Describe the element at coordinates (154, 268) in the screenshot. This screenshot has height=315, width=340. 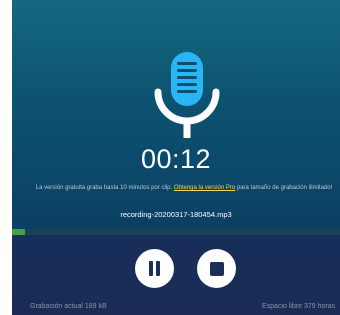
I see `pause-button` at that location.